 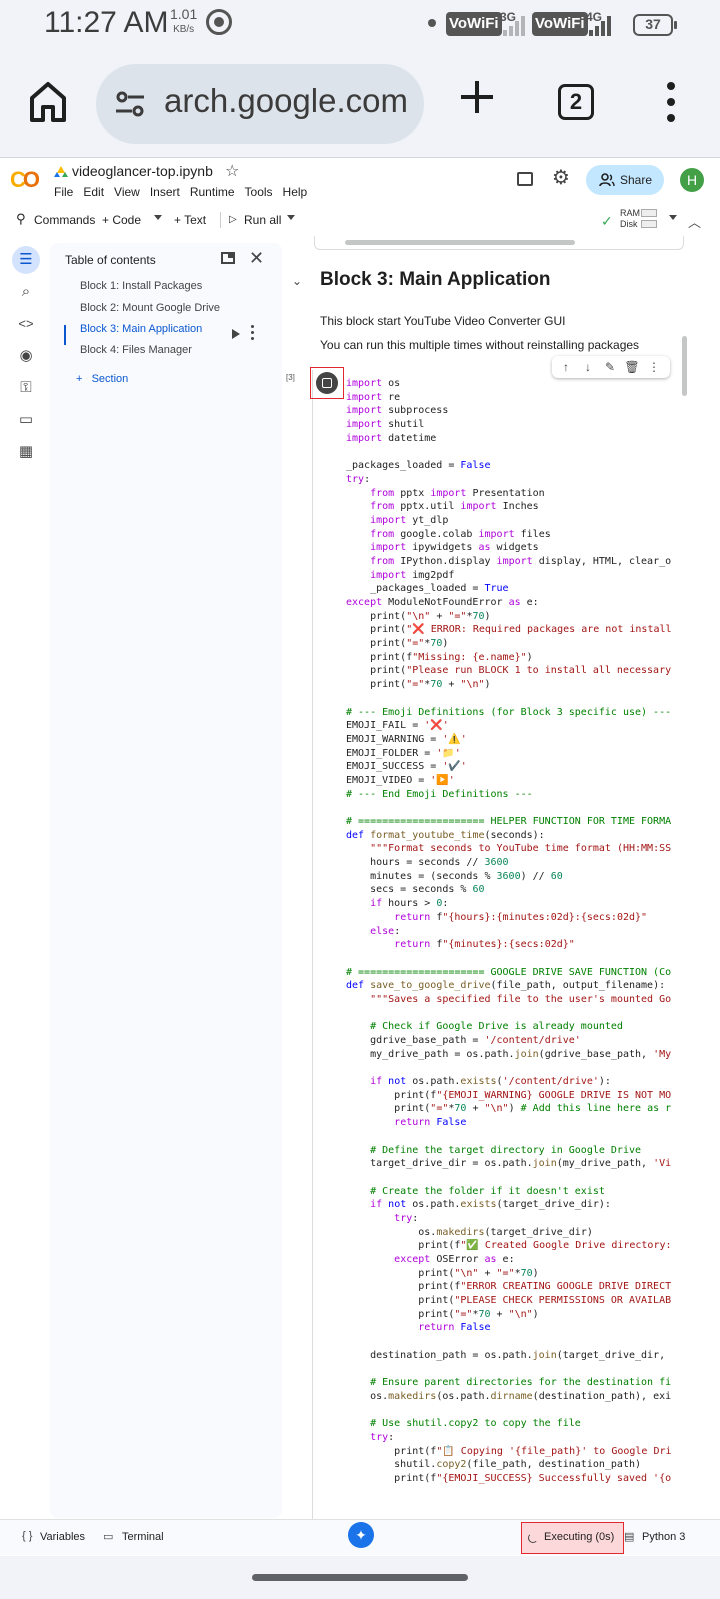 What do you see at coordinates (26, 260) in the screenshot?
I see `table-of-contents-icon: ☰` at bounding box center [26, 260].